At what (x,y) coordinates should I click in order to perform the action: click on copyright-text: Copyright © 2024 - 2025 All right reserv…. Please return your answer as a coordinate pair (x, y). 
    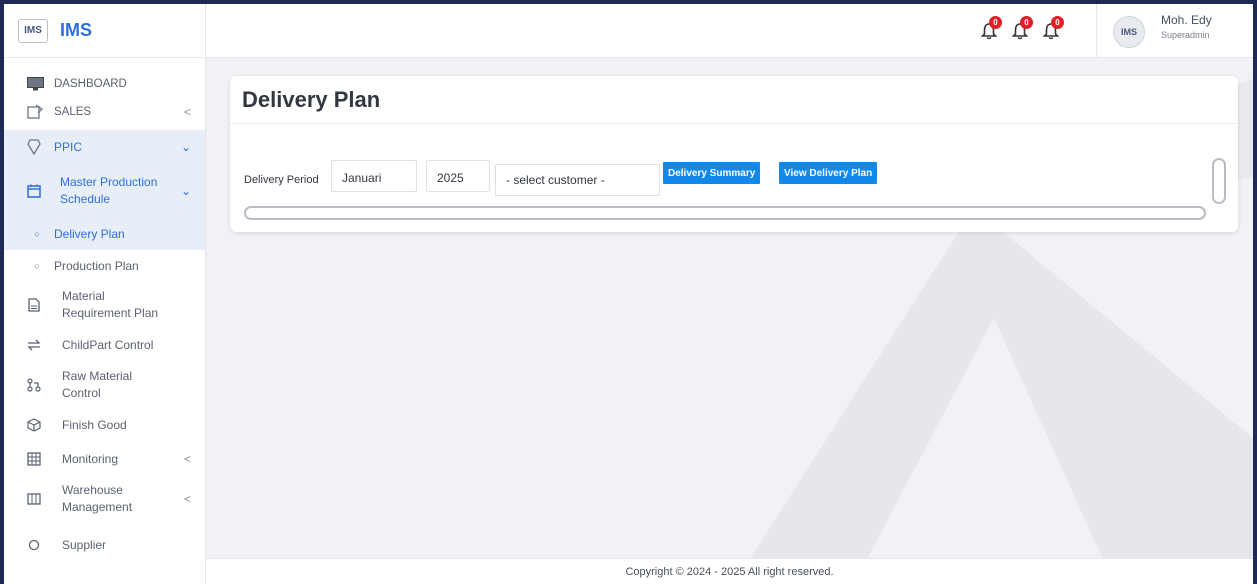
    Looking at the image, I should click on (729, 571).